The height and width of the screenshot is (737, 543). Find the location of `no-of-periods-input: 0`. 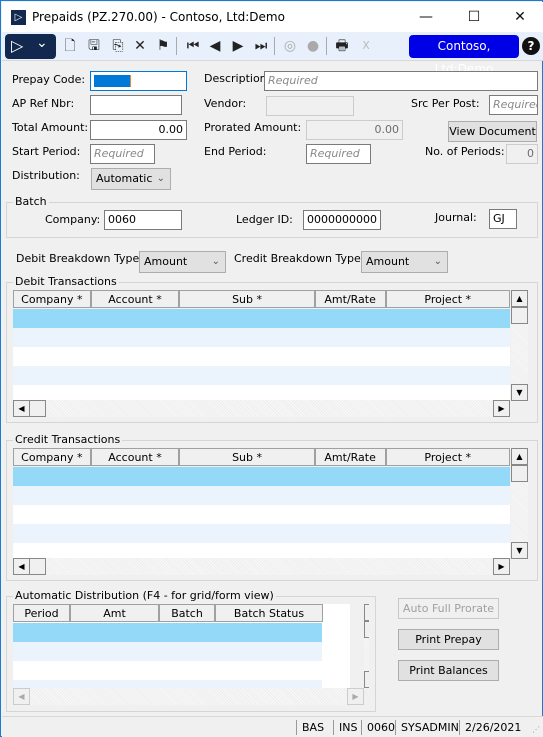

no-of-periods-input: 0 is located at coordinates (522, 154).